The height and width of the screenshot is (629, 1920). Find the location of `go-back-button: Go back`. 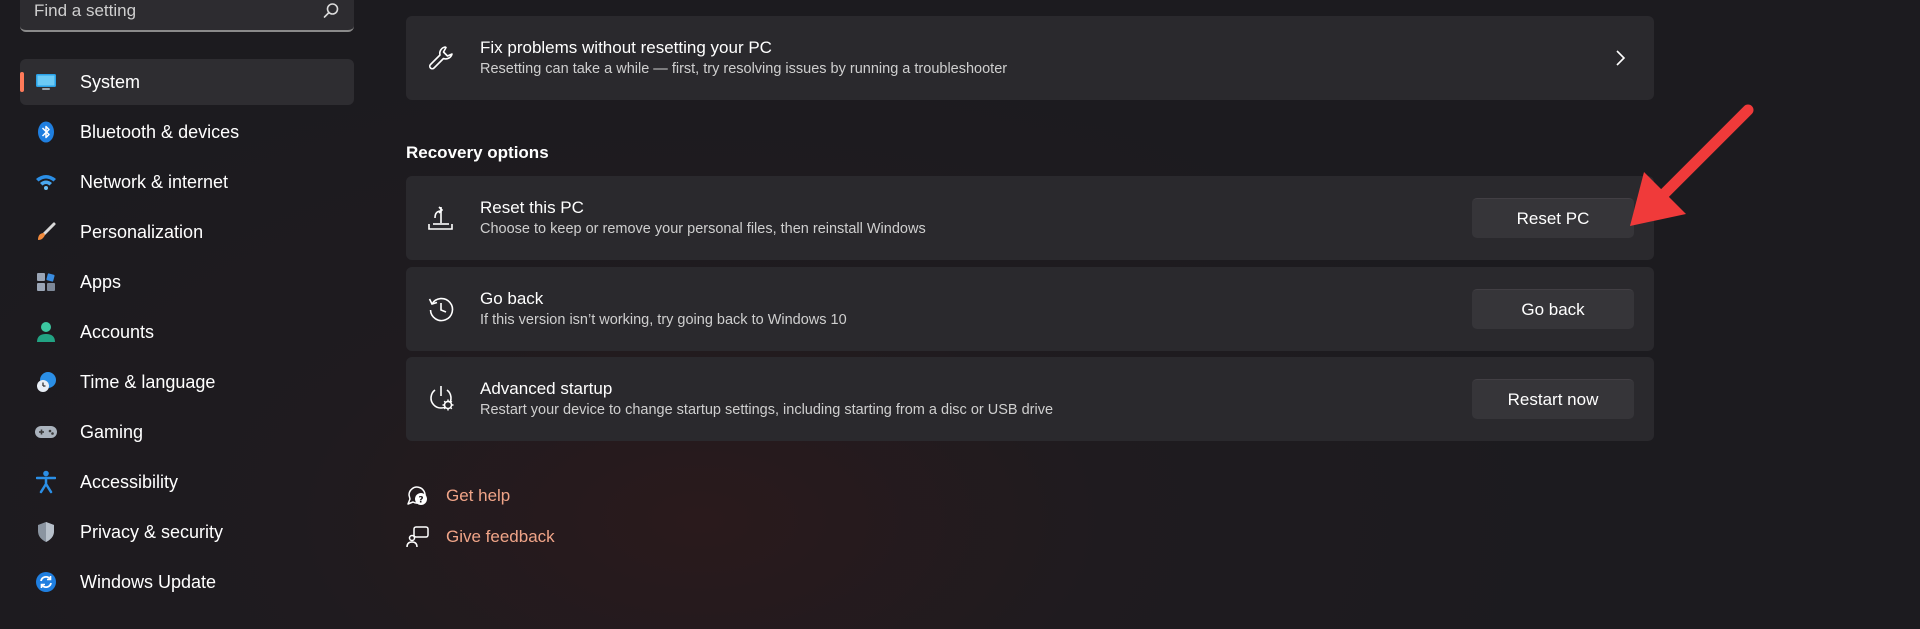

go-back-button: Go back is located at coordinates (1553, 309).